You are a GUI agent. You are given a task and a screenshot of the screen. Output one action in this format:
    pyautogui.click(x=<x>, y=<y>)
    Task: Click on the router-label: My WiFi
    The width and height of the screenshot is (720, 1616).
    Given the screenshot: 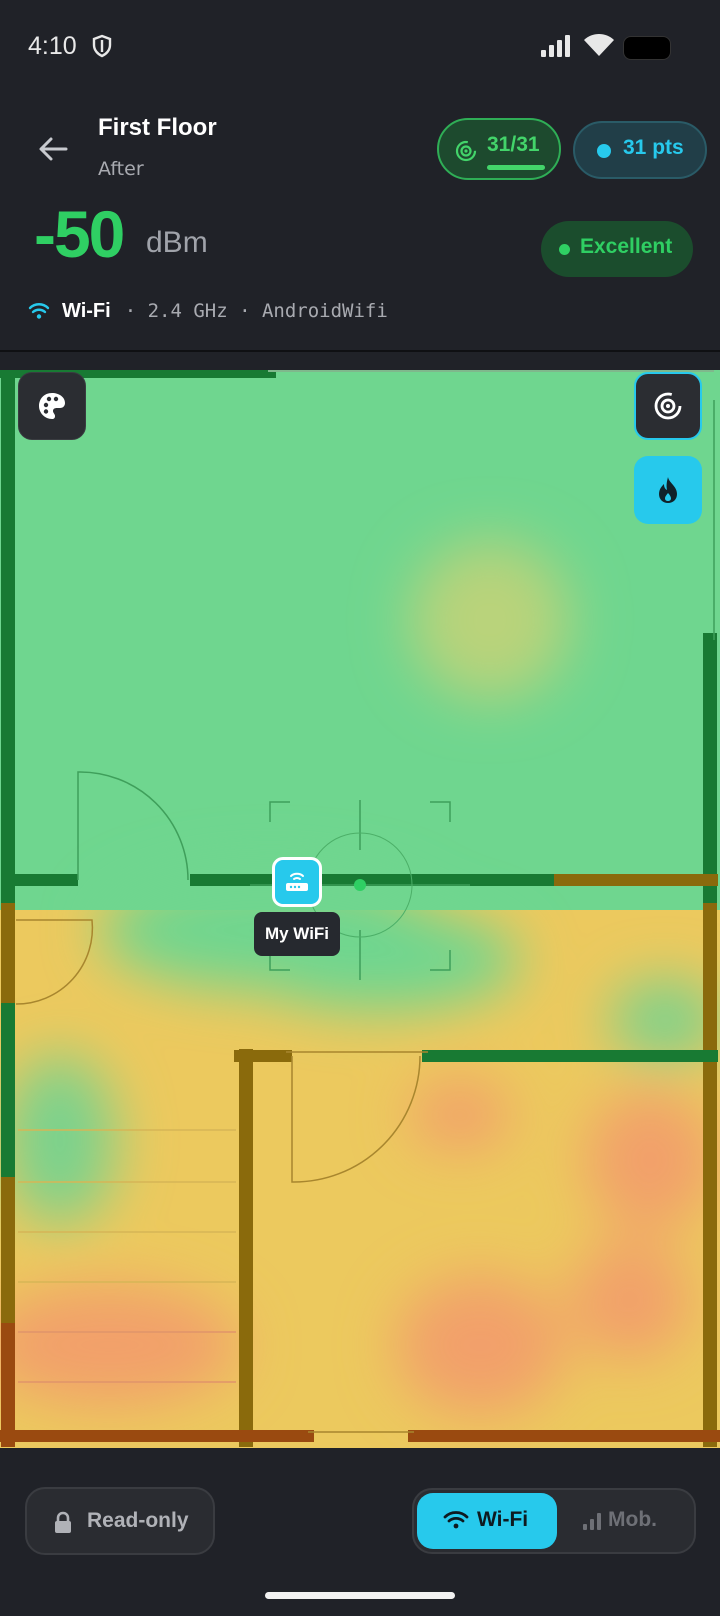 What is the action you would take?
    pyautogui.click(x=297, y=934)
    